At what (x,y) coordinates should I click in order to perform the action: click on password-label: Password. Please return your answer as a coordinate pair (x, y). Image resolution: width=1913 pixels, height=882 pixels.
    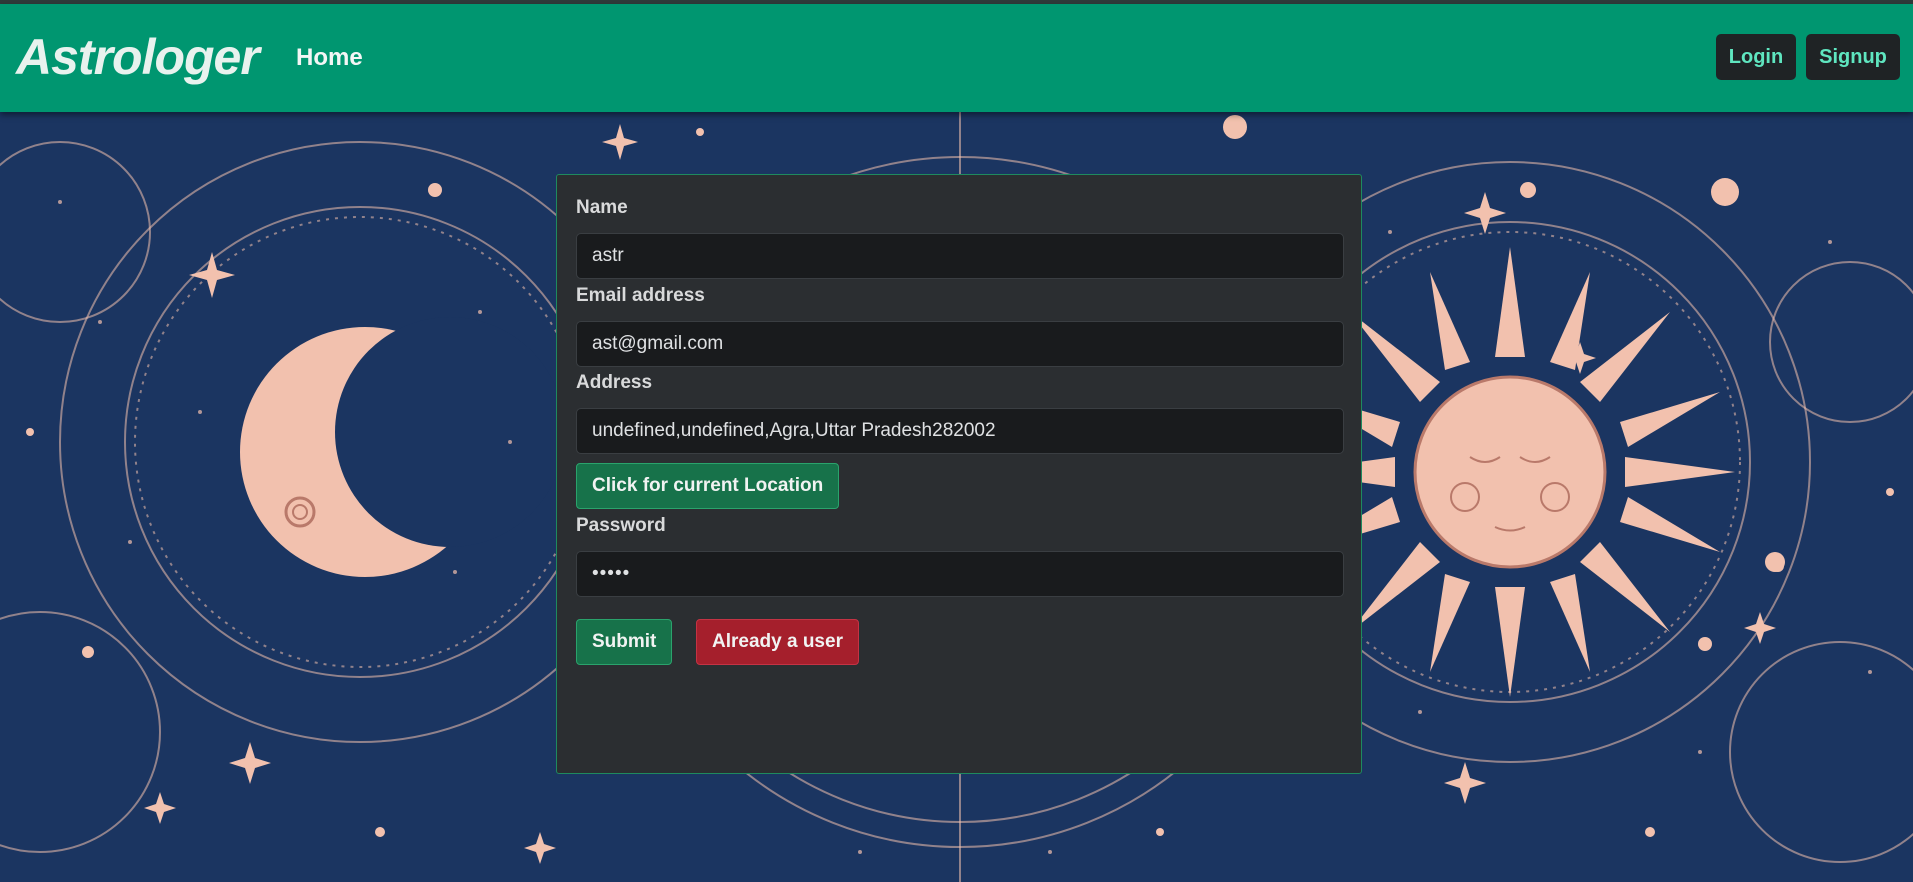
    Looking at the image, I should click on (621, 525).